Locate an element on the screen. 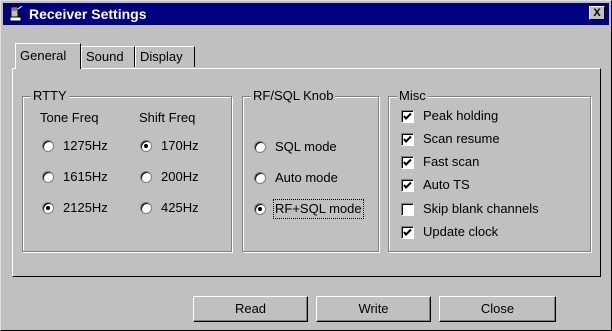 The image size is (612, 331). radio-label: 170Hz is located at coordinates (180, 145).